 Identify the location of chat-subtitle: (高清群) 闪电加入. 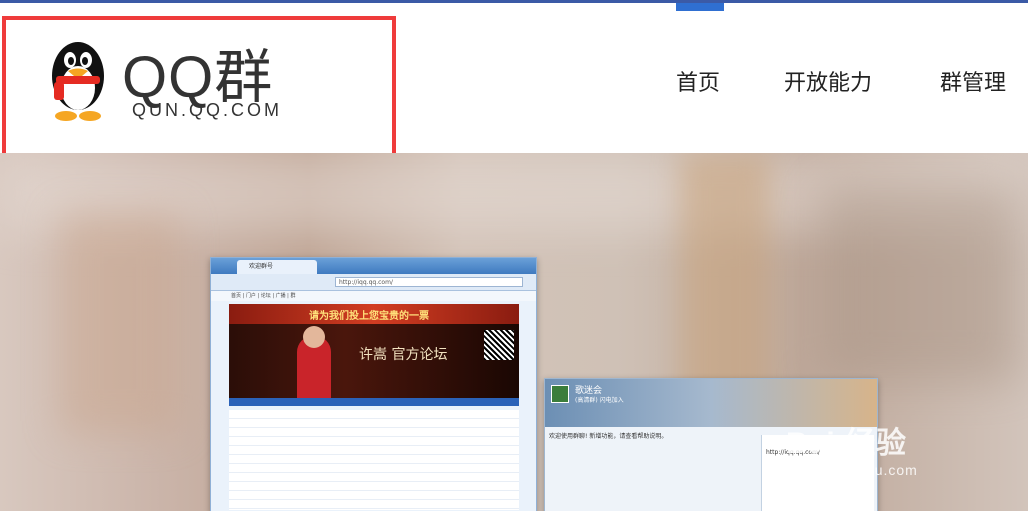
(599, 400).